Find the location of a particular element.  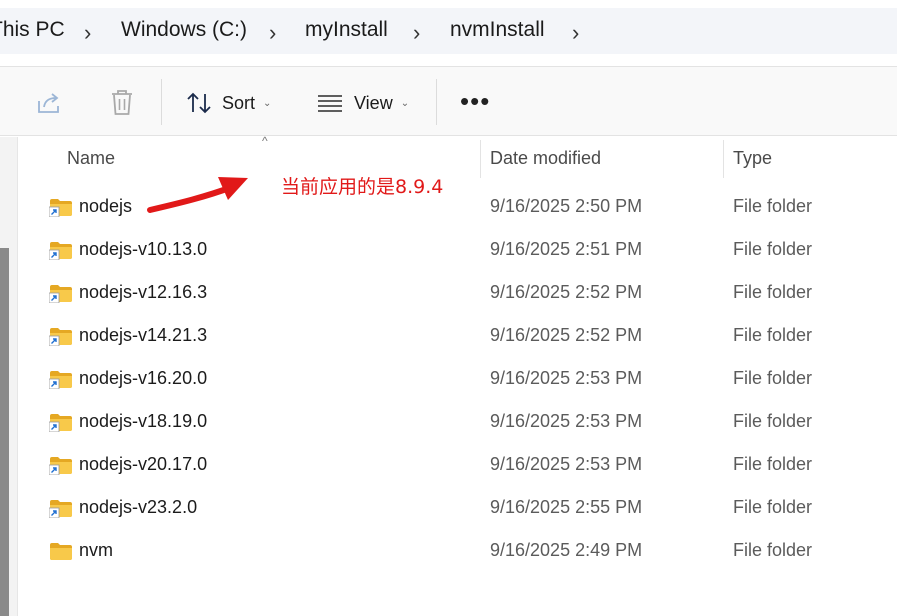

breadcrumb-myinstall: myInstall is located at coordinates (346, 30).